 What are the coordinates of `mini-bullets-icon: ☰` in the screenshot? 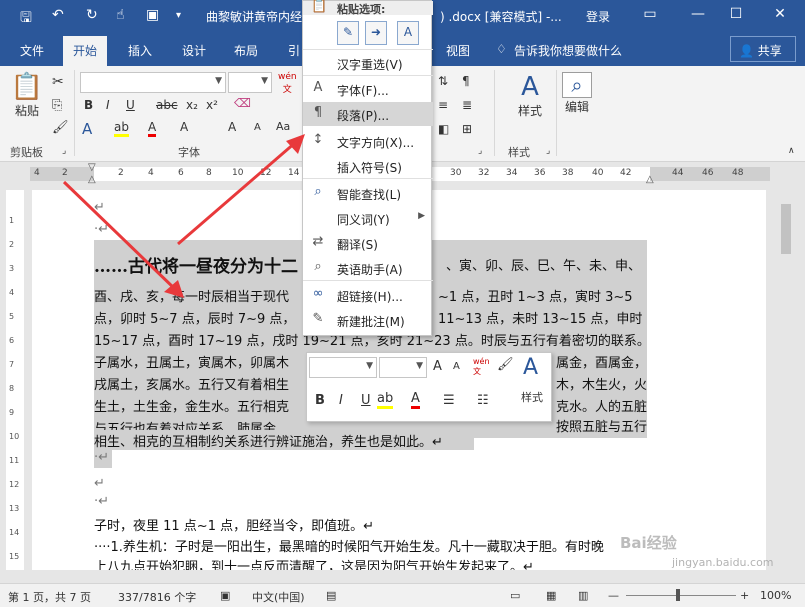 It's located at (449, 400).